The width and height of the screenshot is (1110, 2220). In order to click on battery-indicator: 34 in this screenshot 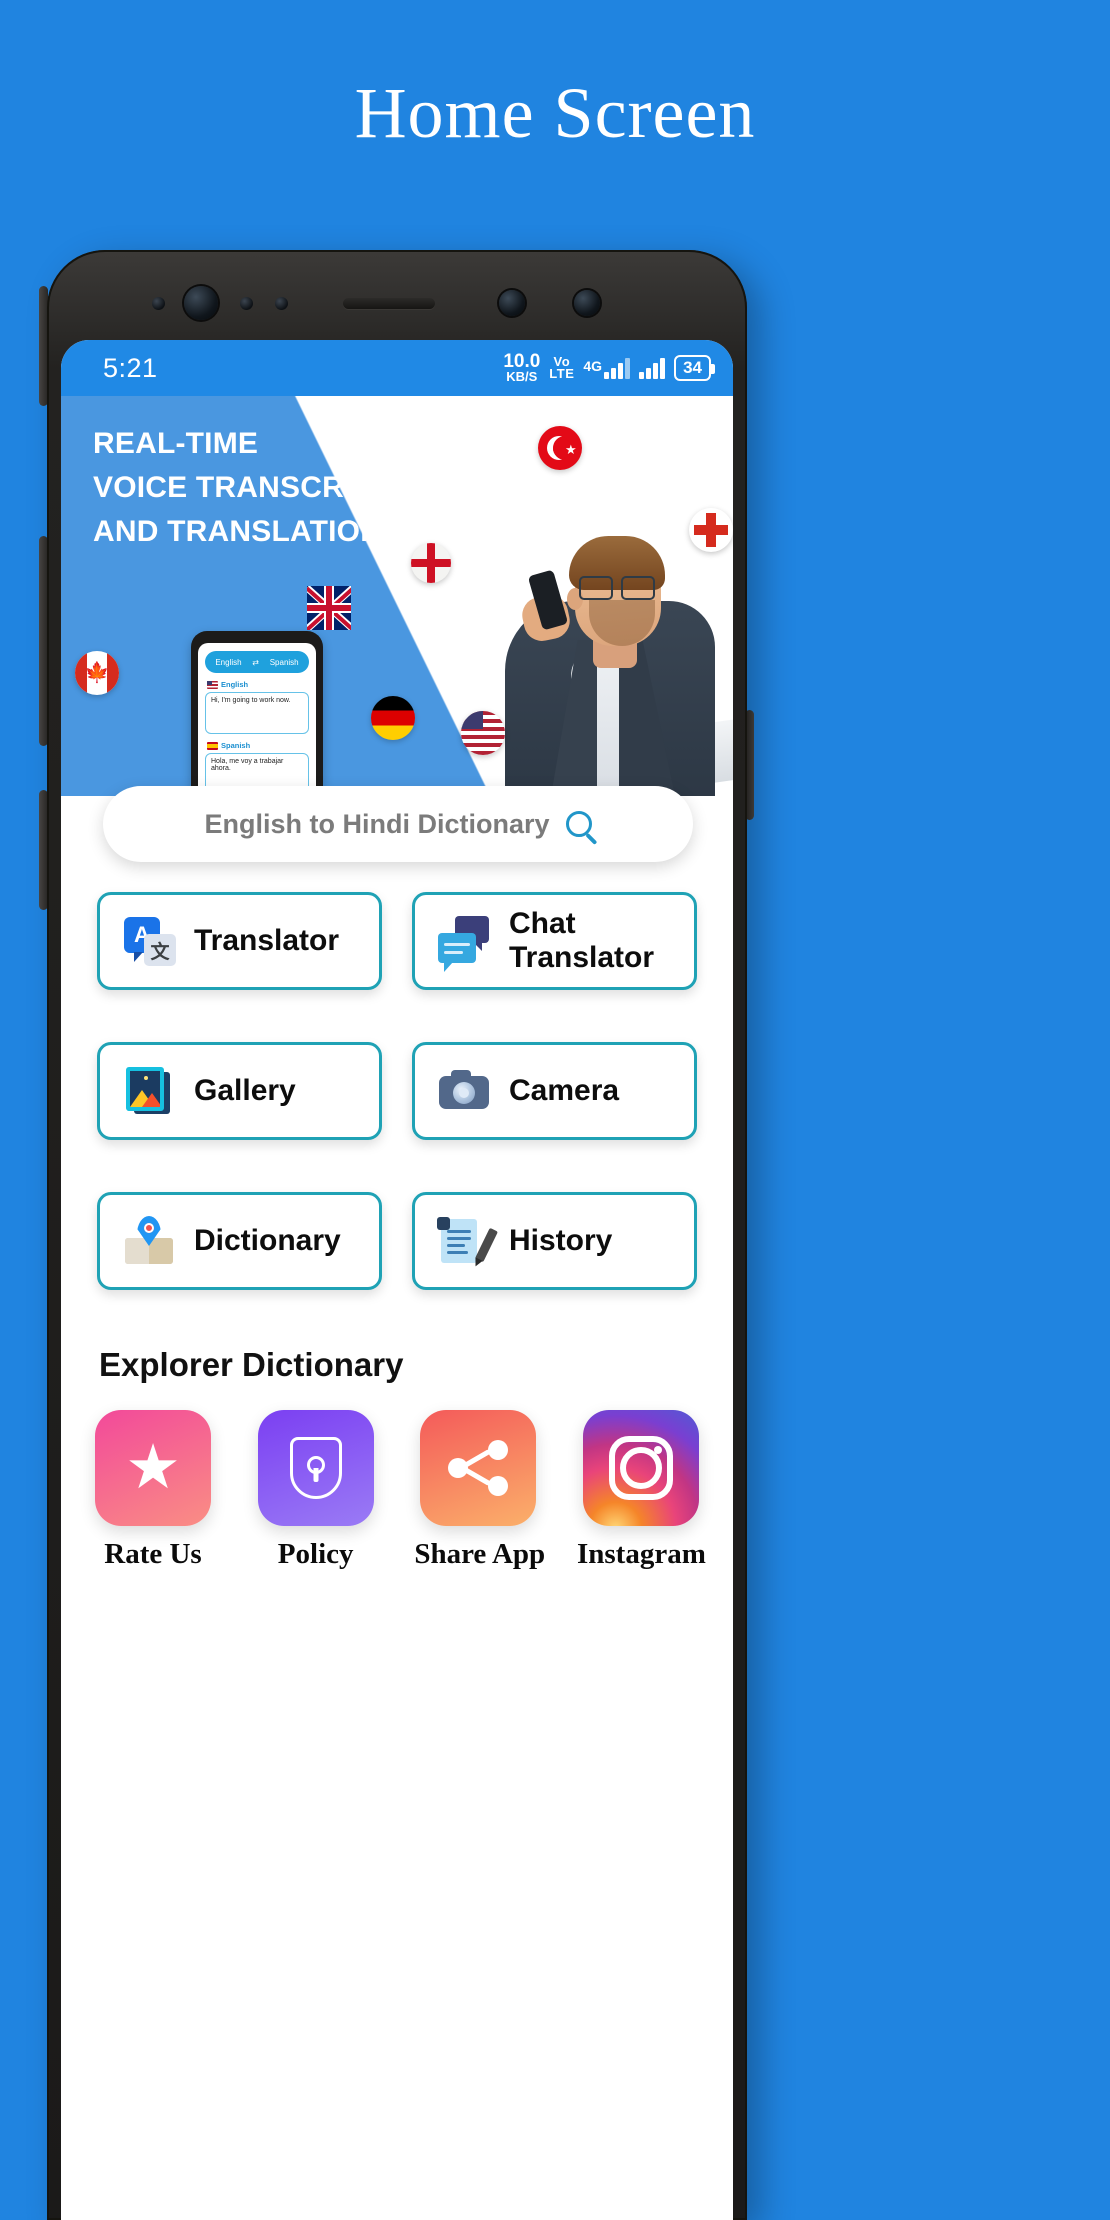, I will do `click(694, 367)`.